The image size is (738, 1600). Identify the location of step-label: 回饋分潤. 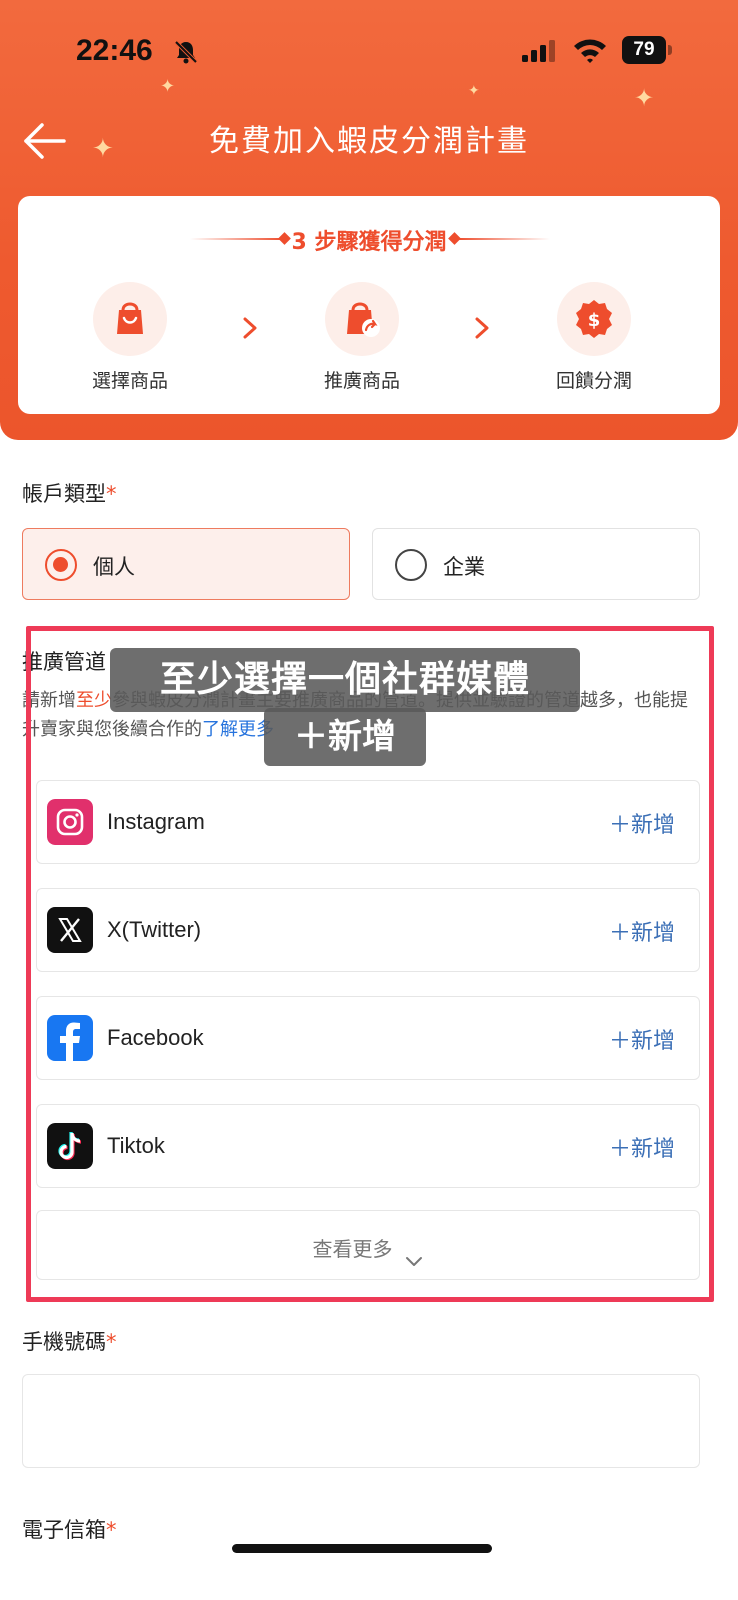
(593, 381).